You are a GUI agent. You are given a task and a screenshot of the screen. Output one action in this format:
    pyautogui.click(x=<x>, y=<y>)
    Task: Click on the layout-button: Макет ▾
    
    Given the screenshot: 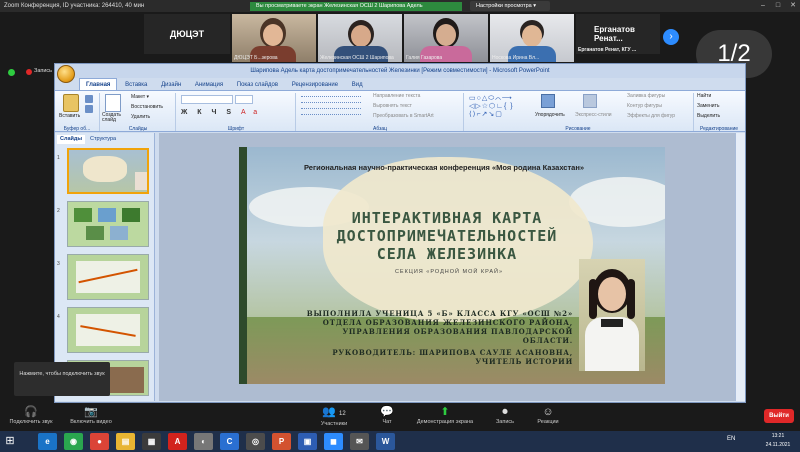 What is the action you would take?
    pyautogui.click(x=140, y=97)
    